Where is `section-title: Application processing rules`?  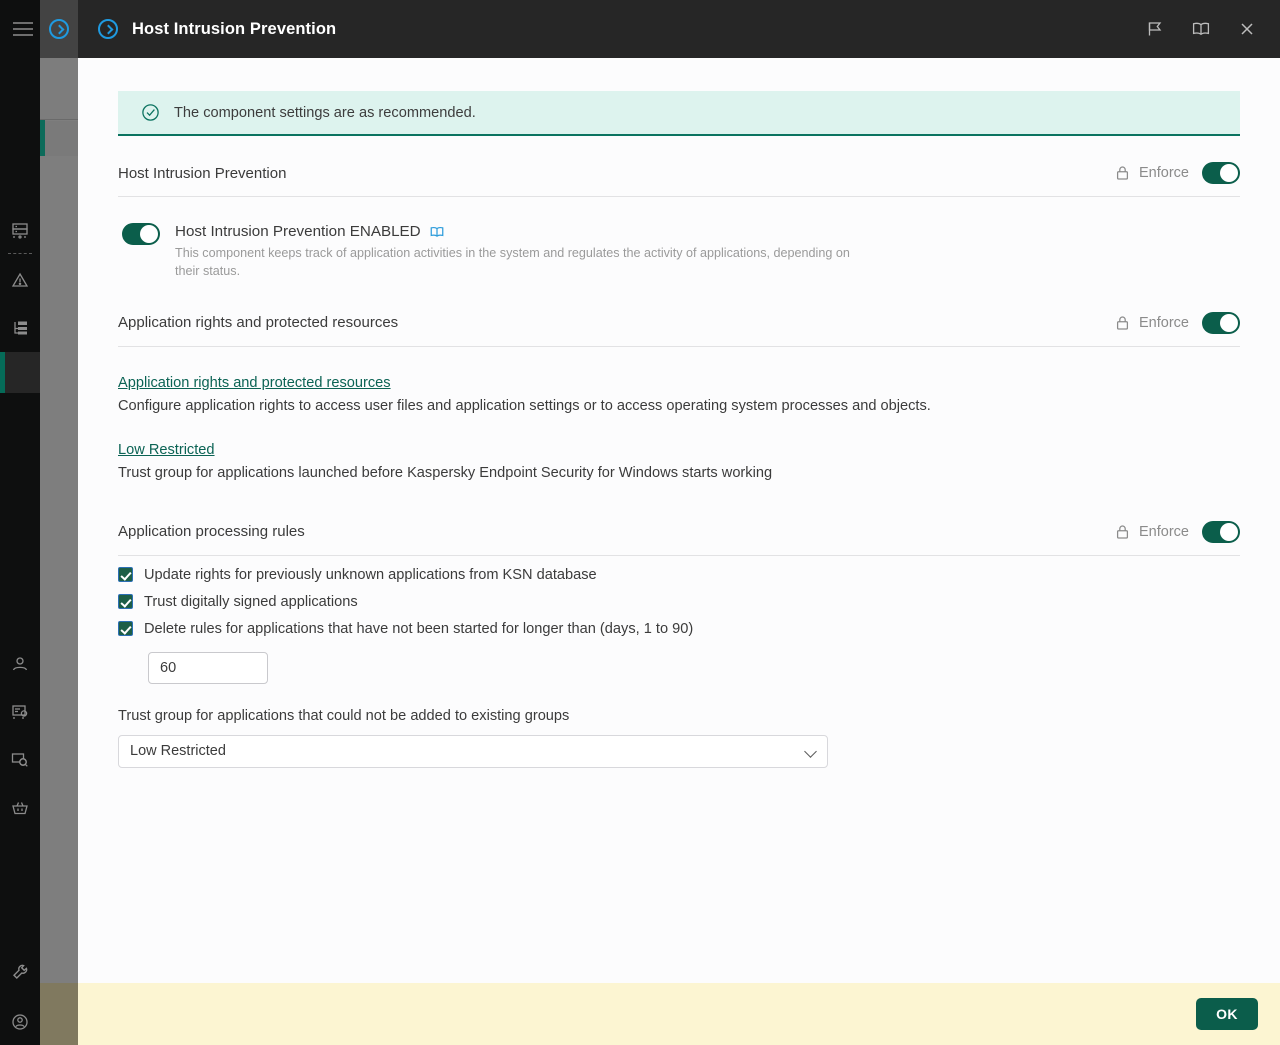
section-title: Application processing rules is located at coordinates (211, 532).